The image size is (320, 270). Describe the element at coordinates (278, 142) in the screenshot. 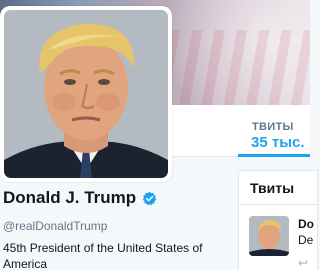

I see `stat-tweets-value: 35 тыс.` at that location.